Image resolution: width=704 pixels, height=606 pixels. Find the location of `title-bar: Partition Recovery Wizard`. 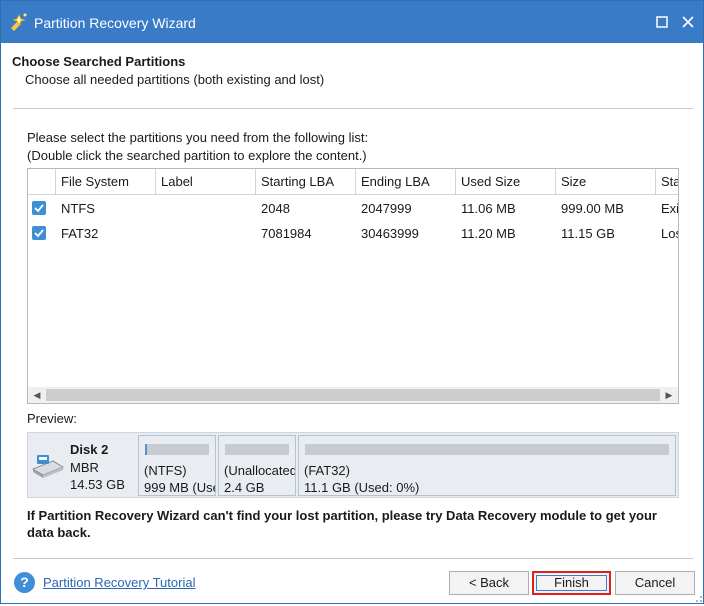

title-bar: Partition Recovery Wizard is located at coordinates (352, 22).